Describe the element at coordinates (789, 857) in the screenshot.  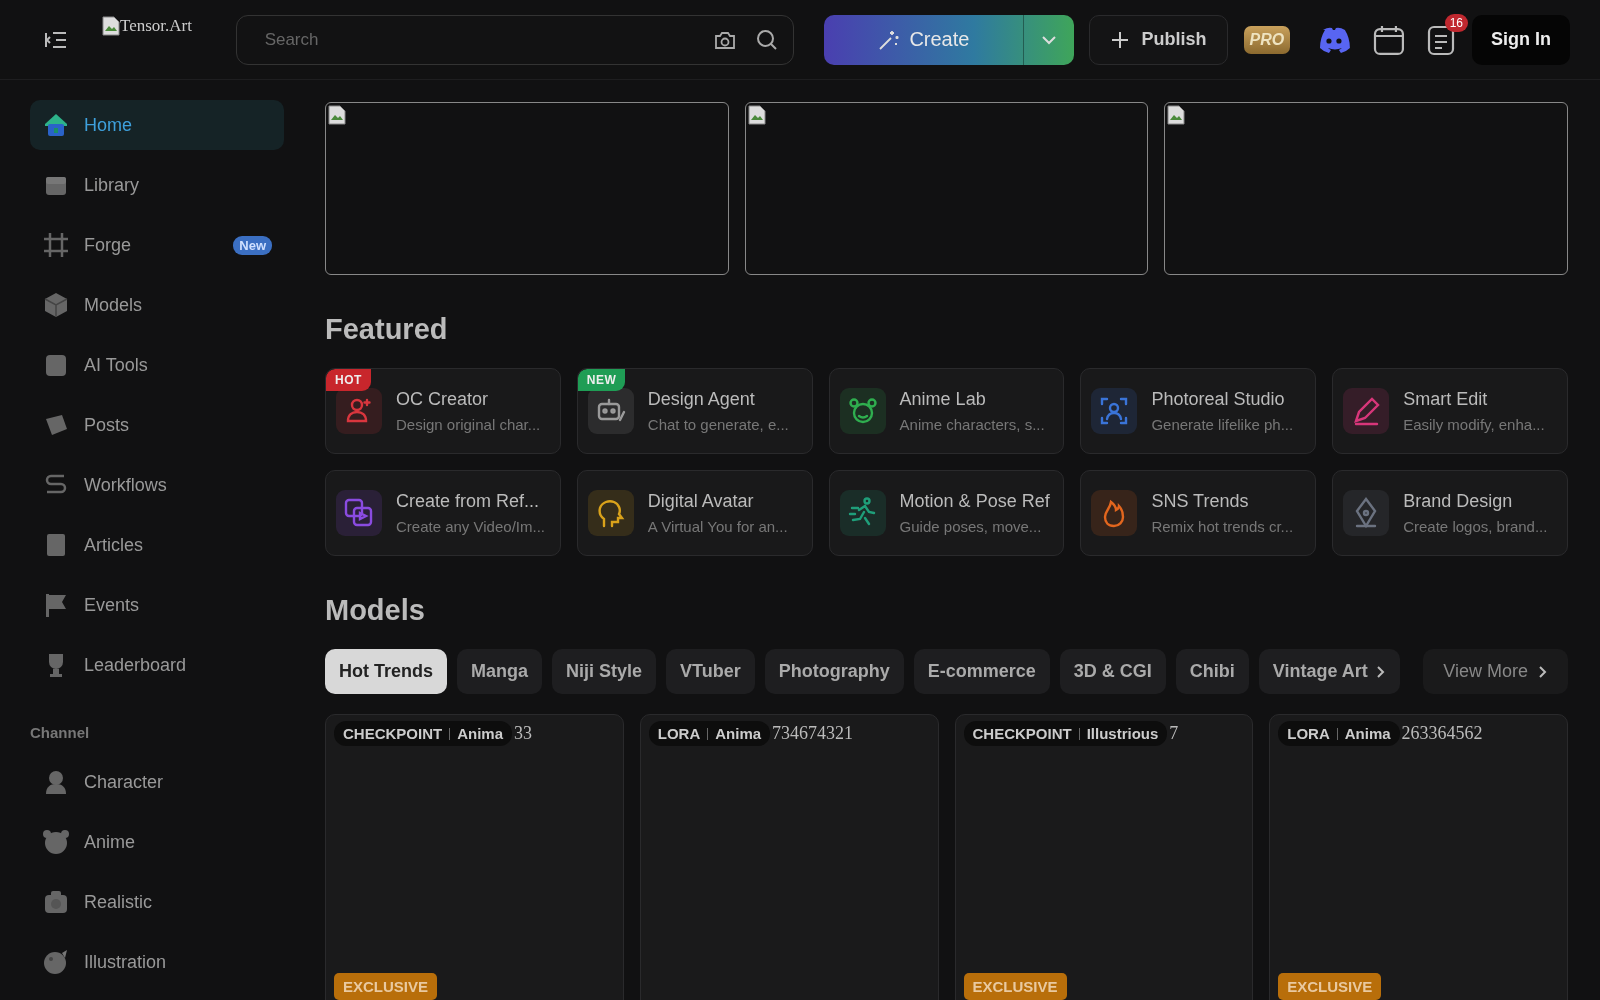
I see `model-card: LORA Anima 734674321` at that location.